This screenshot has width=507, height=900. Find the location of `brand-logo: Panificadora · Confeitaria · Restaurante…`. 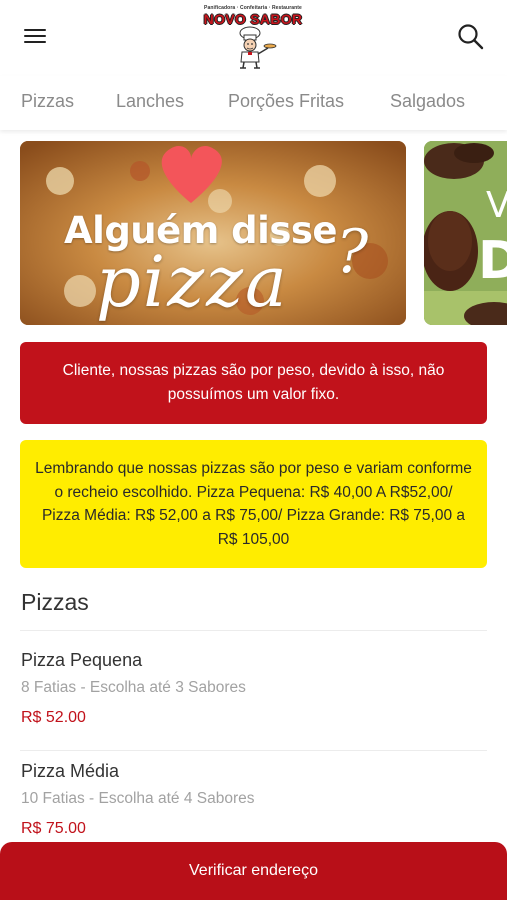

brand-logo: Panificadora · Confeitaria · Restaurante… is located at coordinates (253, 37).